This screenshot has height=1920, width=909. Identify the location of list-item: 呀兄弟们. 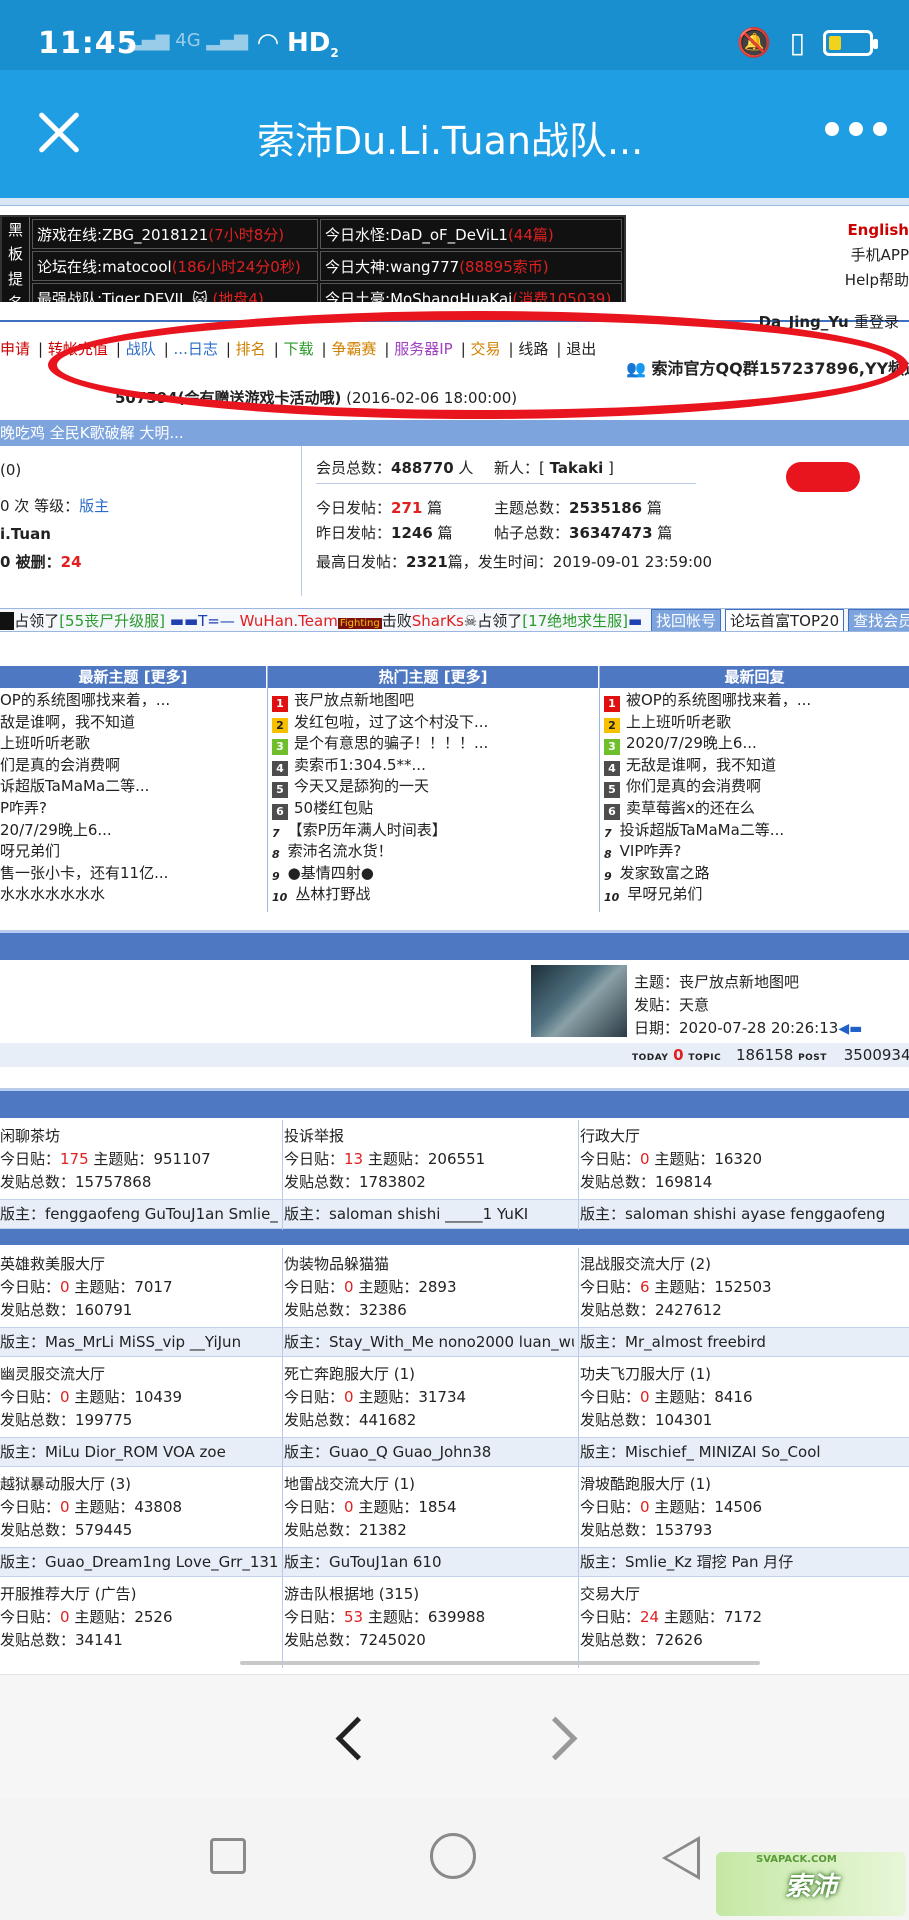
(132, 852).